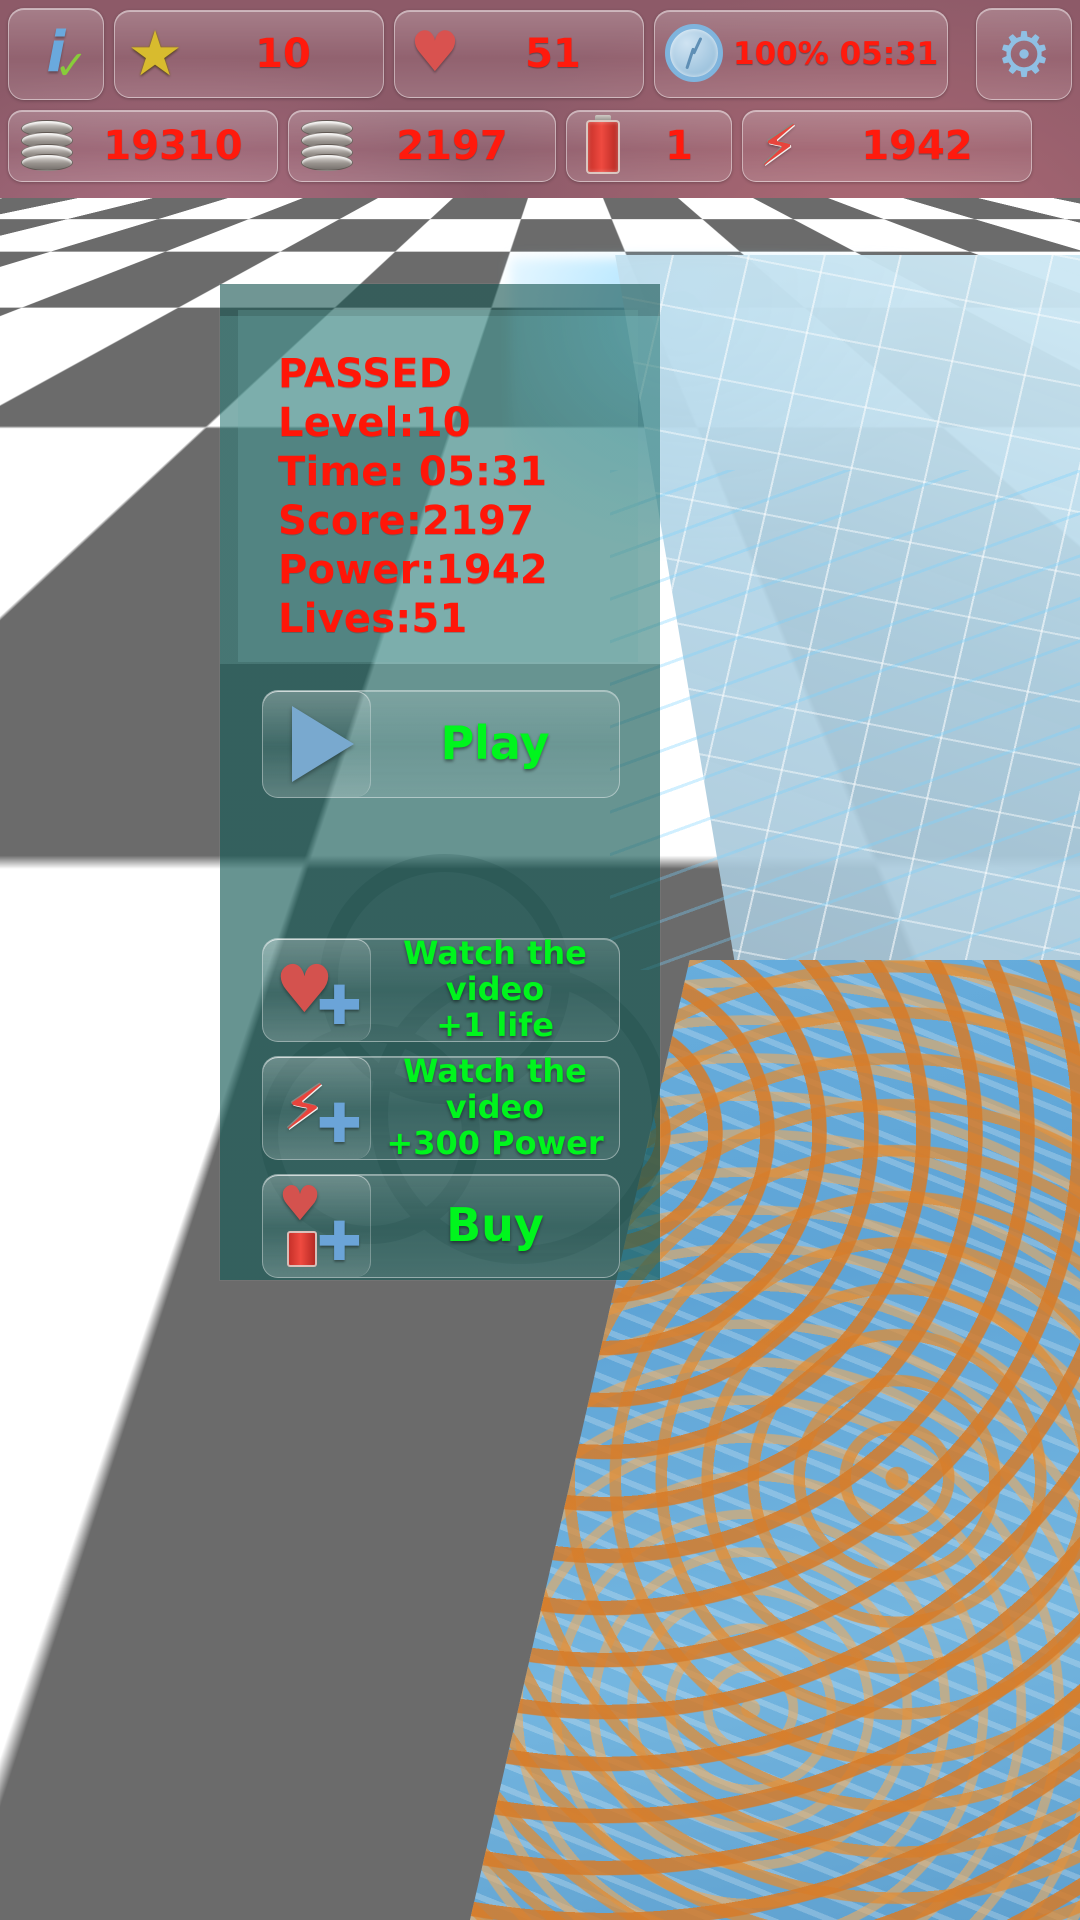 The height and width of the screenshot is (1920, 1080). Describe the element at coordinates (413, 570) in the screenshot. I see `stat-power: Power:1942` at that location.